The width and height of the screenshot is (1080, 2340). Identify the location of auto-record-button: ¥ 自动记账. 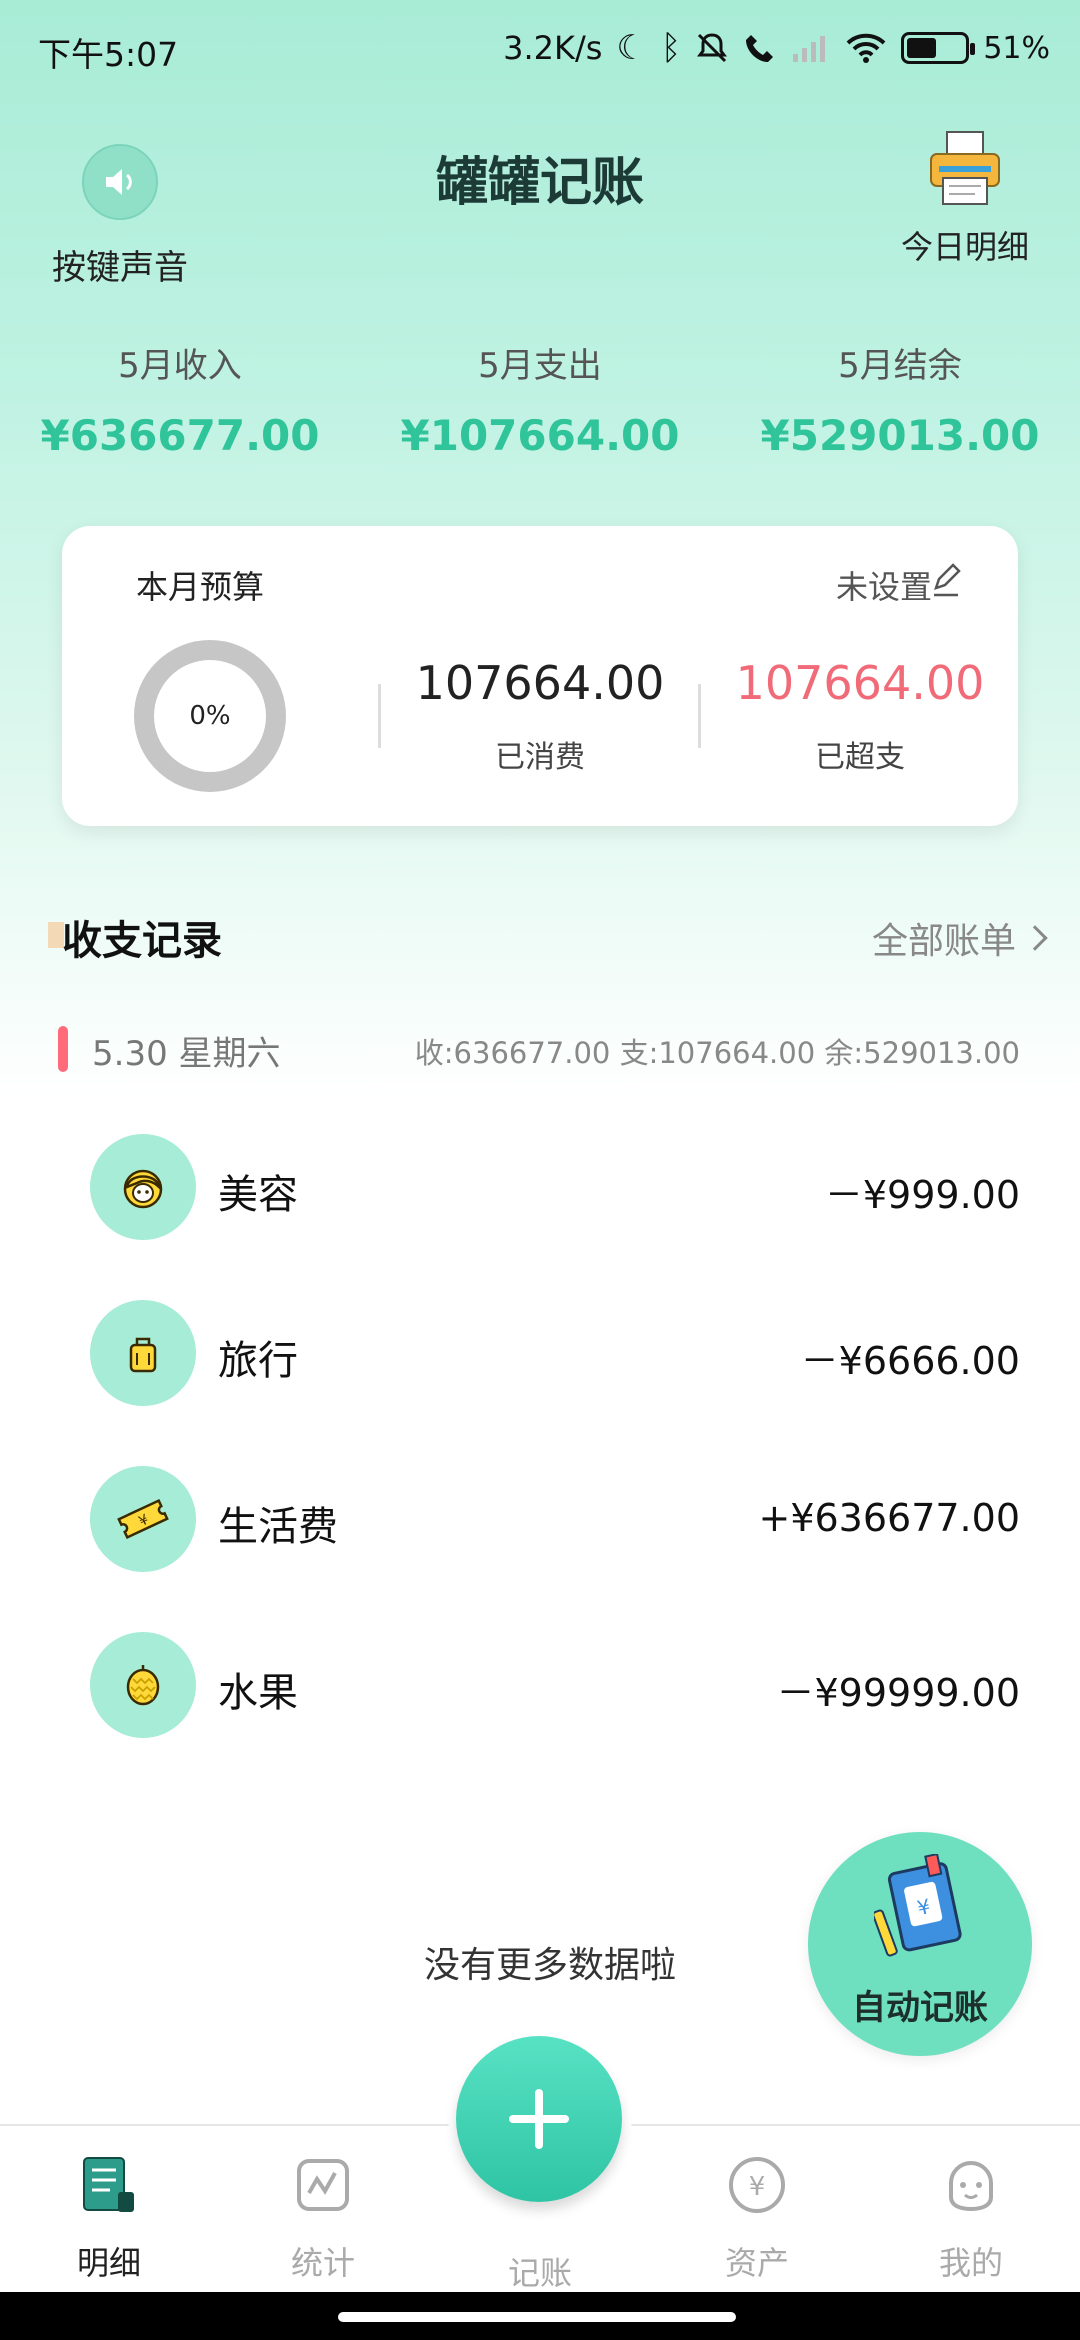
(920, 1944).